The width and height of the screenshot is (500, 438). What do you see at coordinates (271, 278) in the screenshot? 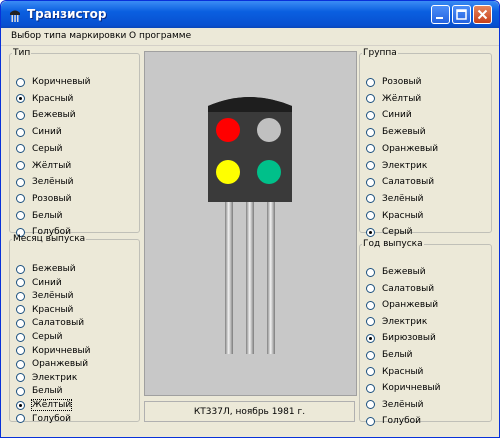
I see `transistor-leg-right` at bounding box center [271, 278].